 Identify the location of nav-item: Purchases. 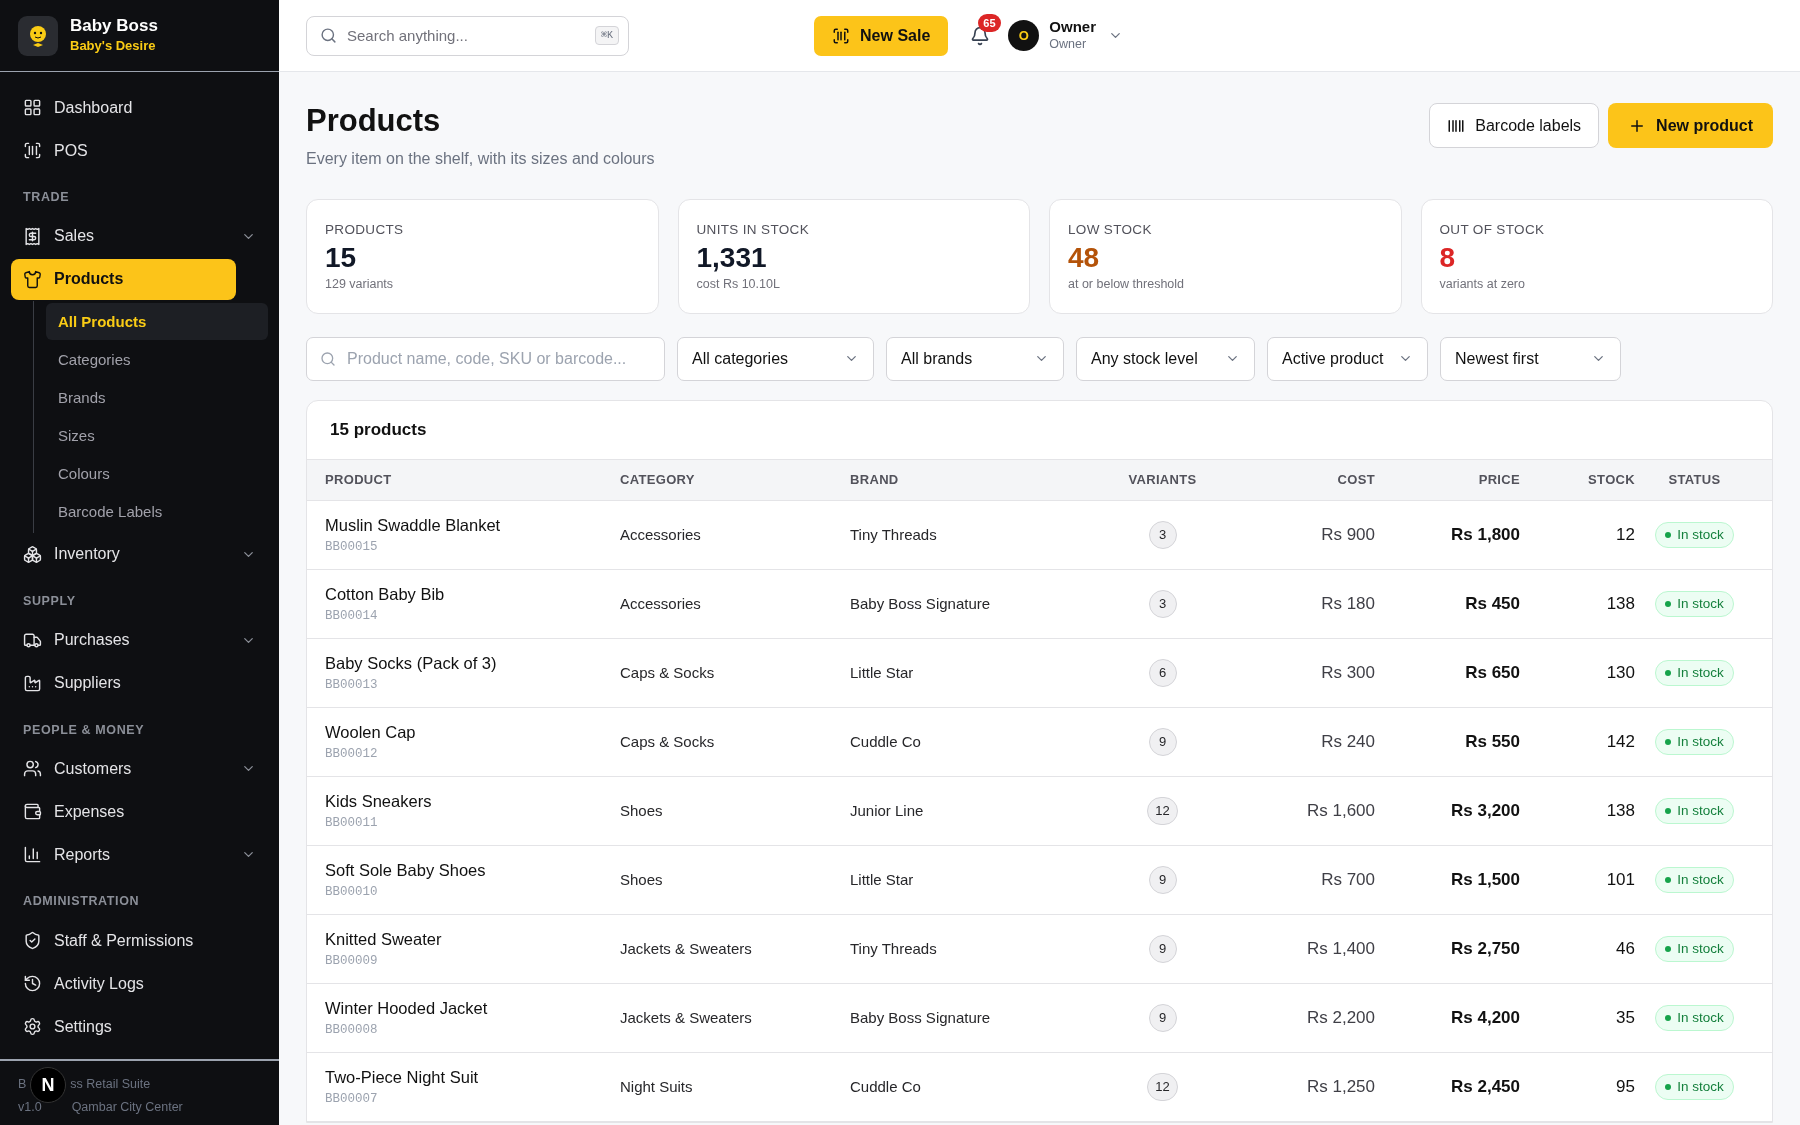
(139, 640).